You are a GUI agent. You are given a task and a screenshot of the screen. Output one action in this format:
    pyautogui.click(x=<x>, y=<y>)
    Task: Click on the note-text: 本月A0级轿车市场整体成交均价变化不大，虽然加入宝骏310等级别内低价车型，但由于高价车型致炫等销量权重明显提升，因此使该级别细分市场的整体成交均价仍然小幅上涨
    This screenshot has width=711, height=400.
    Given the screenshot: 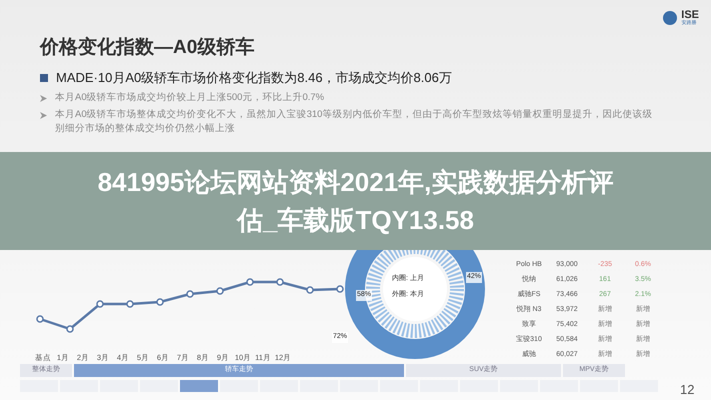 What is the action you would take?
    pyautogui.click(x=354, y=122)
    